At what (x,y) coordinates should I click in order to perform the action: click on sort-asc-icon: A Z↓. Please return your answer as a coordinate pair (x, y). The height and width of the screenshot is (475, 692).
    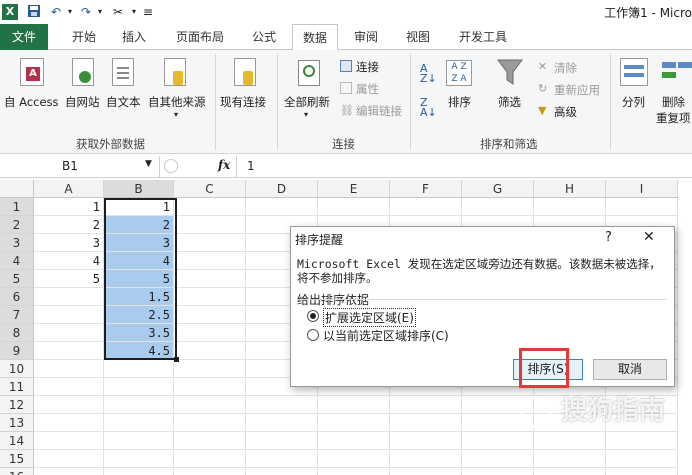
    Looking at the image, I should click on (428, 73).